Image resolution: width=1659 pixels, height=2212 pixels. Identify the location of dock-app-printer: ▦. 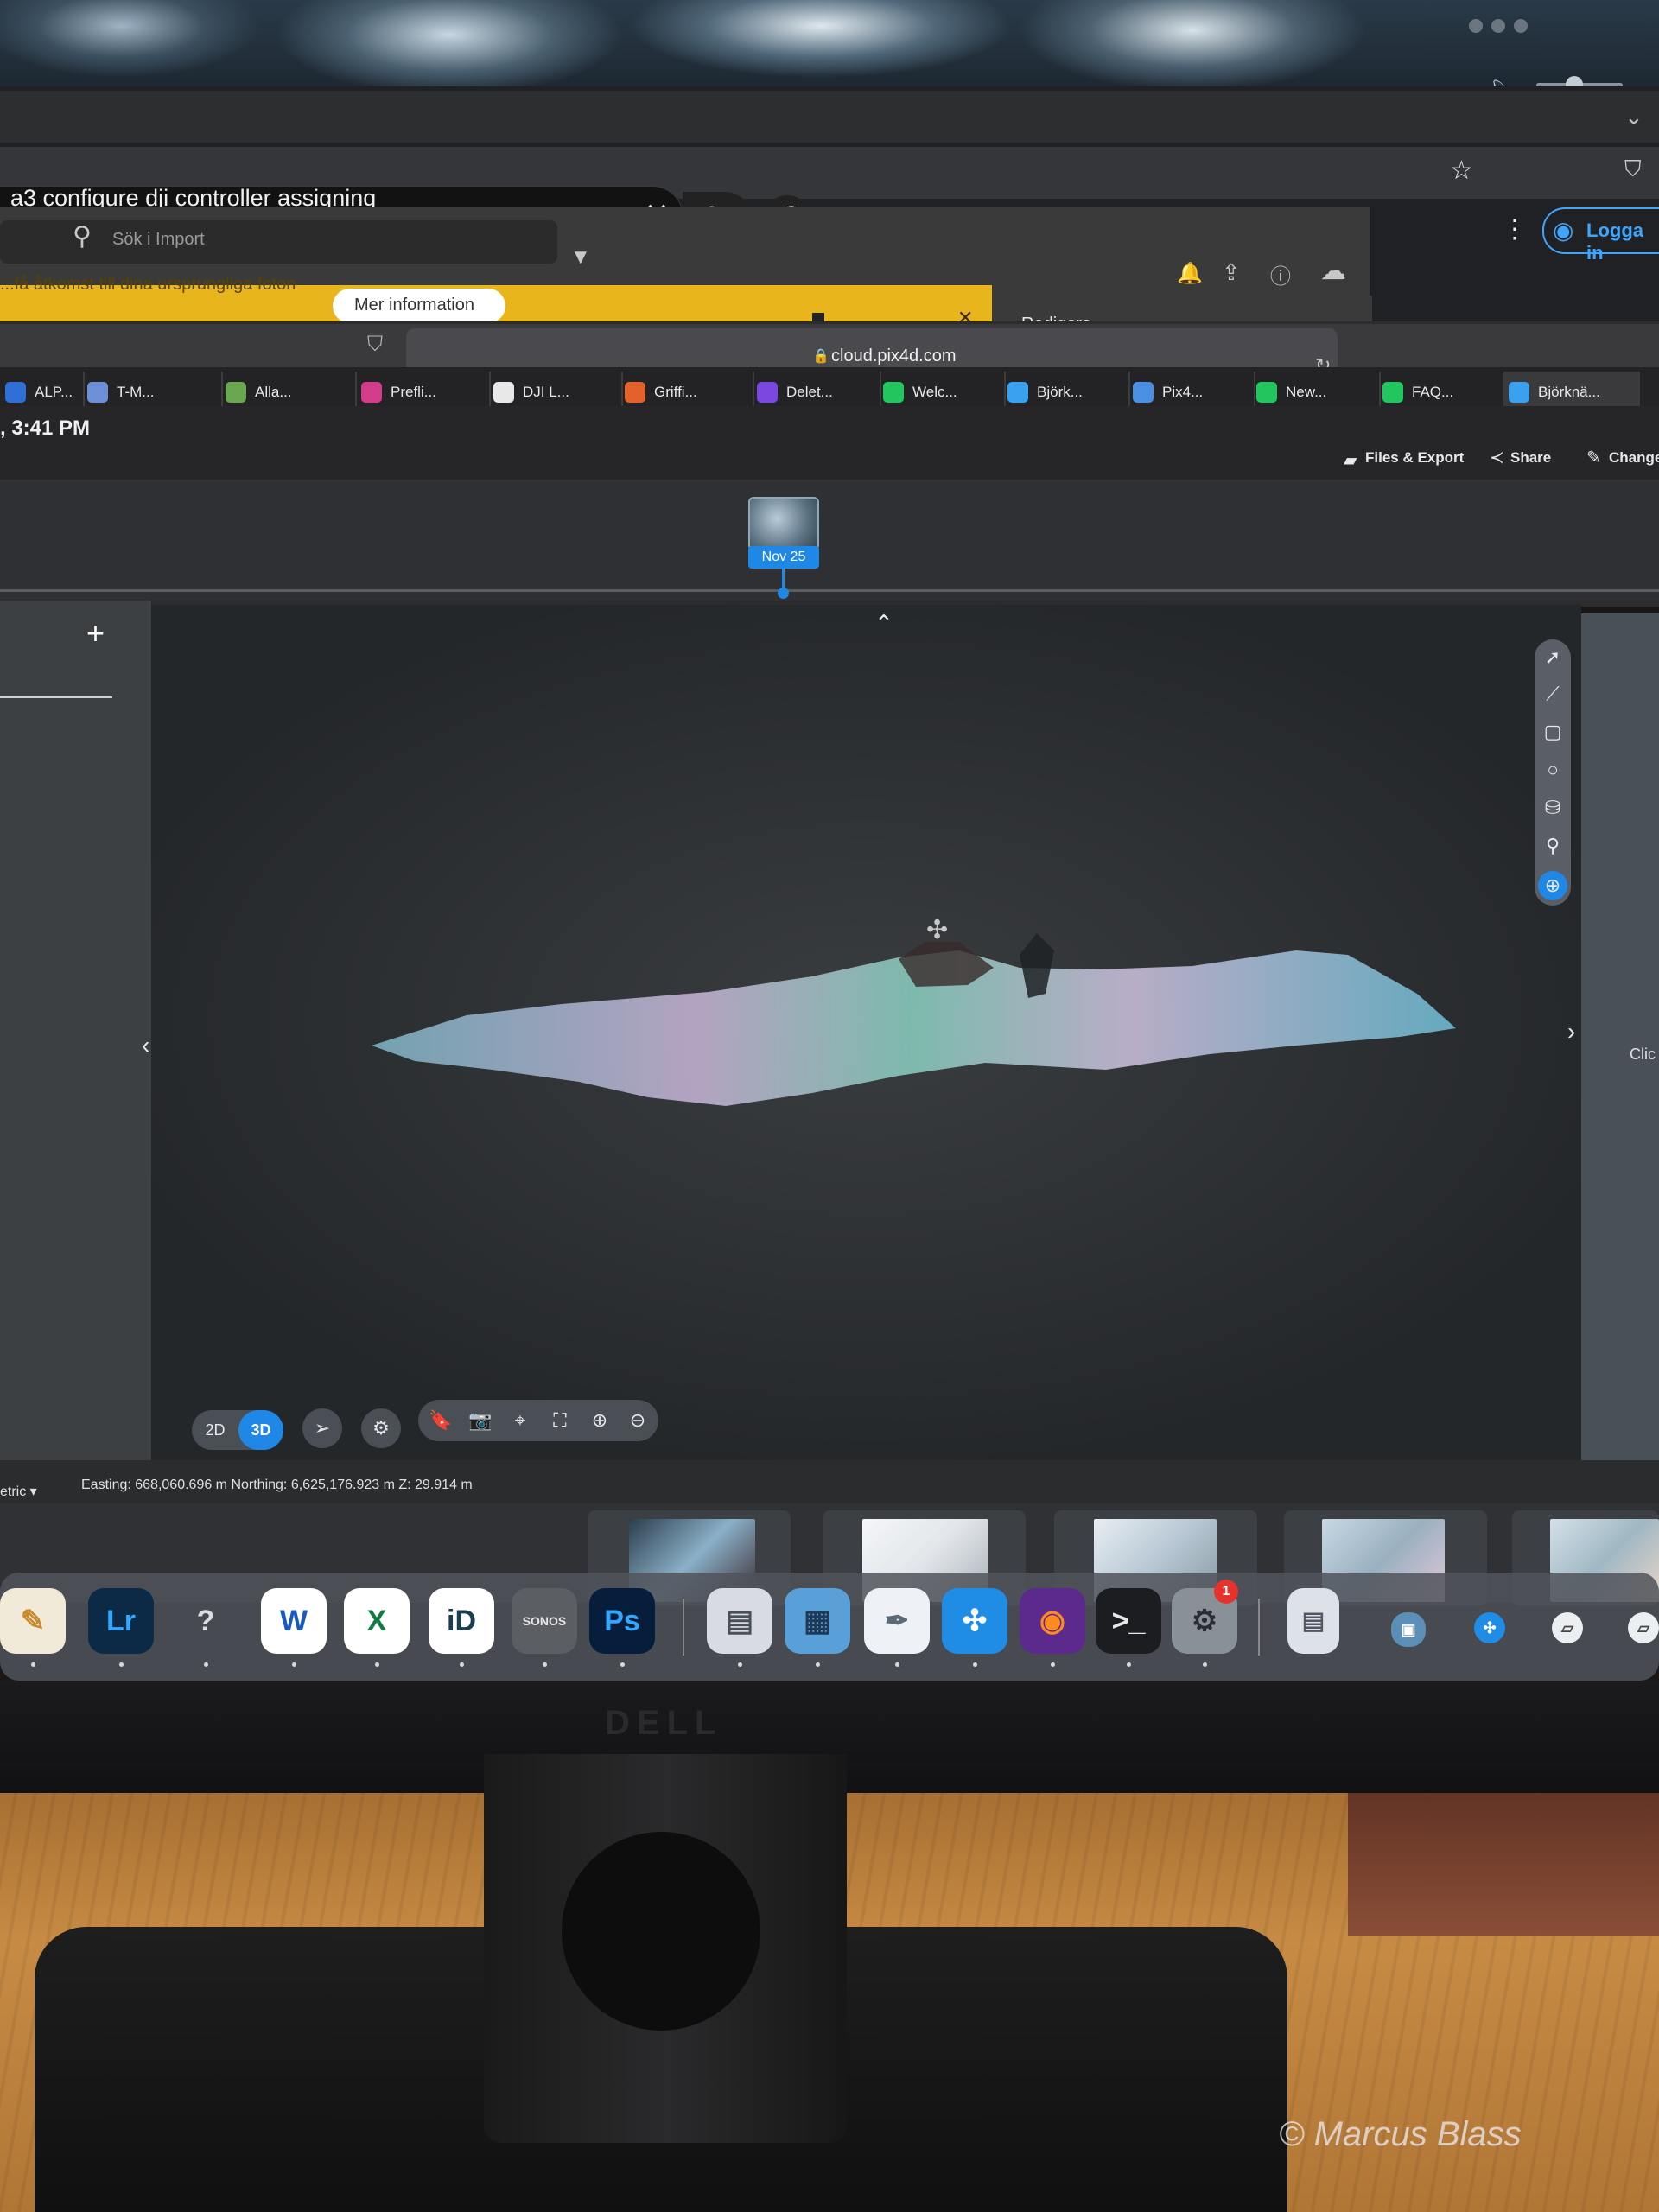
(817, 1621).